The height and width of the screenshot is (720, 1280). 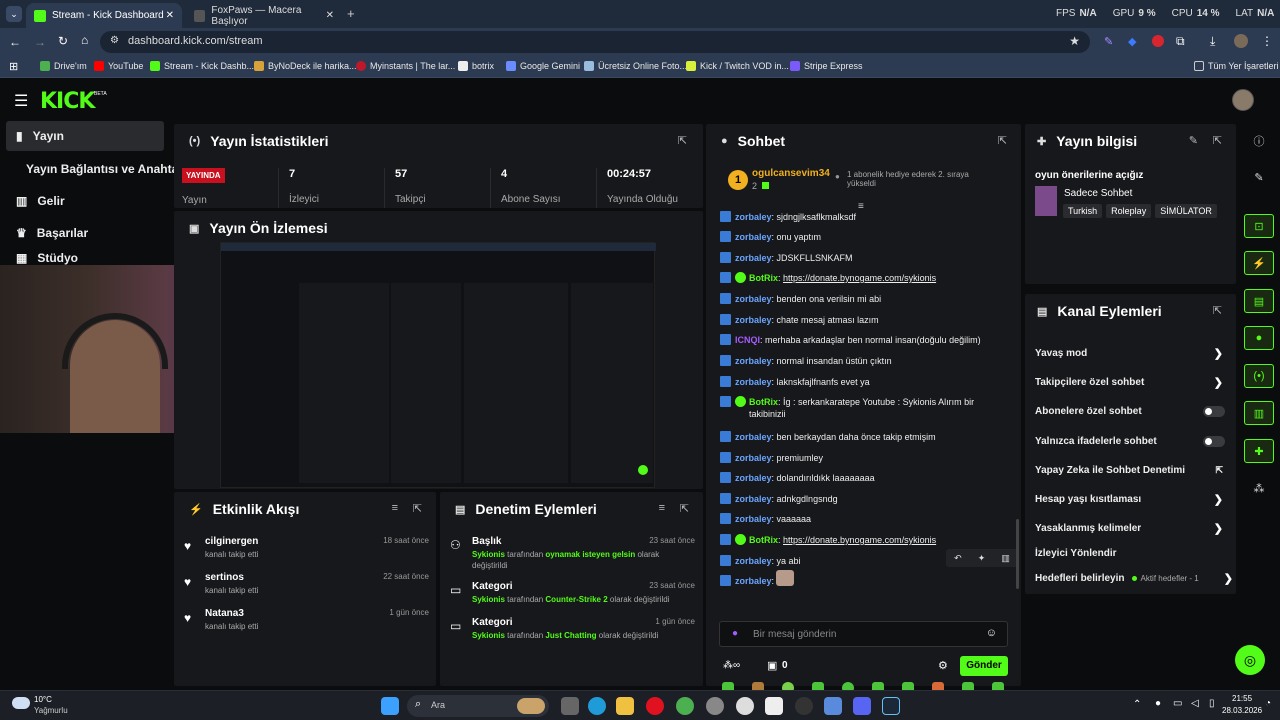 I want to click on edge-icon, so click(x=597, y=706).